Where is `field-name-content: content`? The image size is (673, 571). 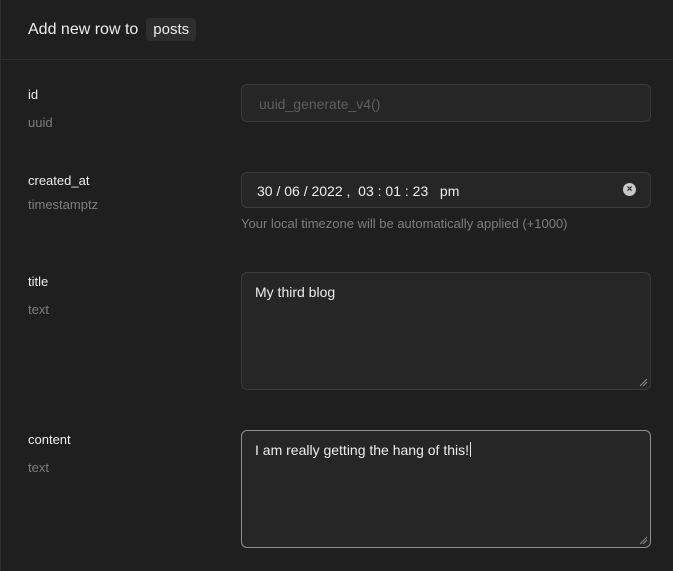 field-name-content: content is located at coordinates (49, 439).